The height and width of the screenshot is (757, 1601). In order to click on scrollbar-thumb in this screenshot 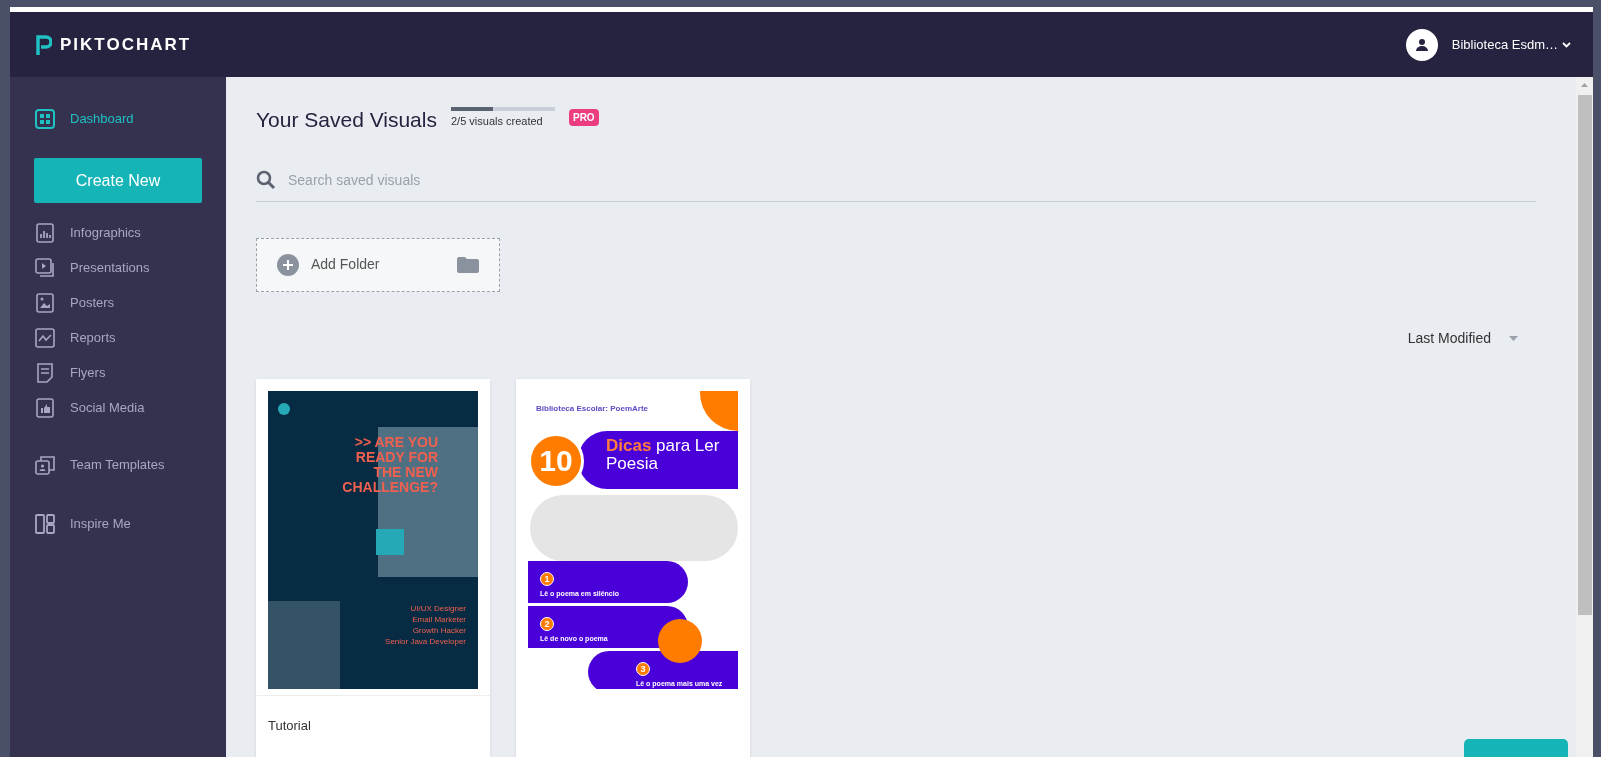, I will do `click(1584, 355)`.